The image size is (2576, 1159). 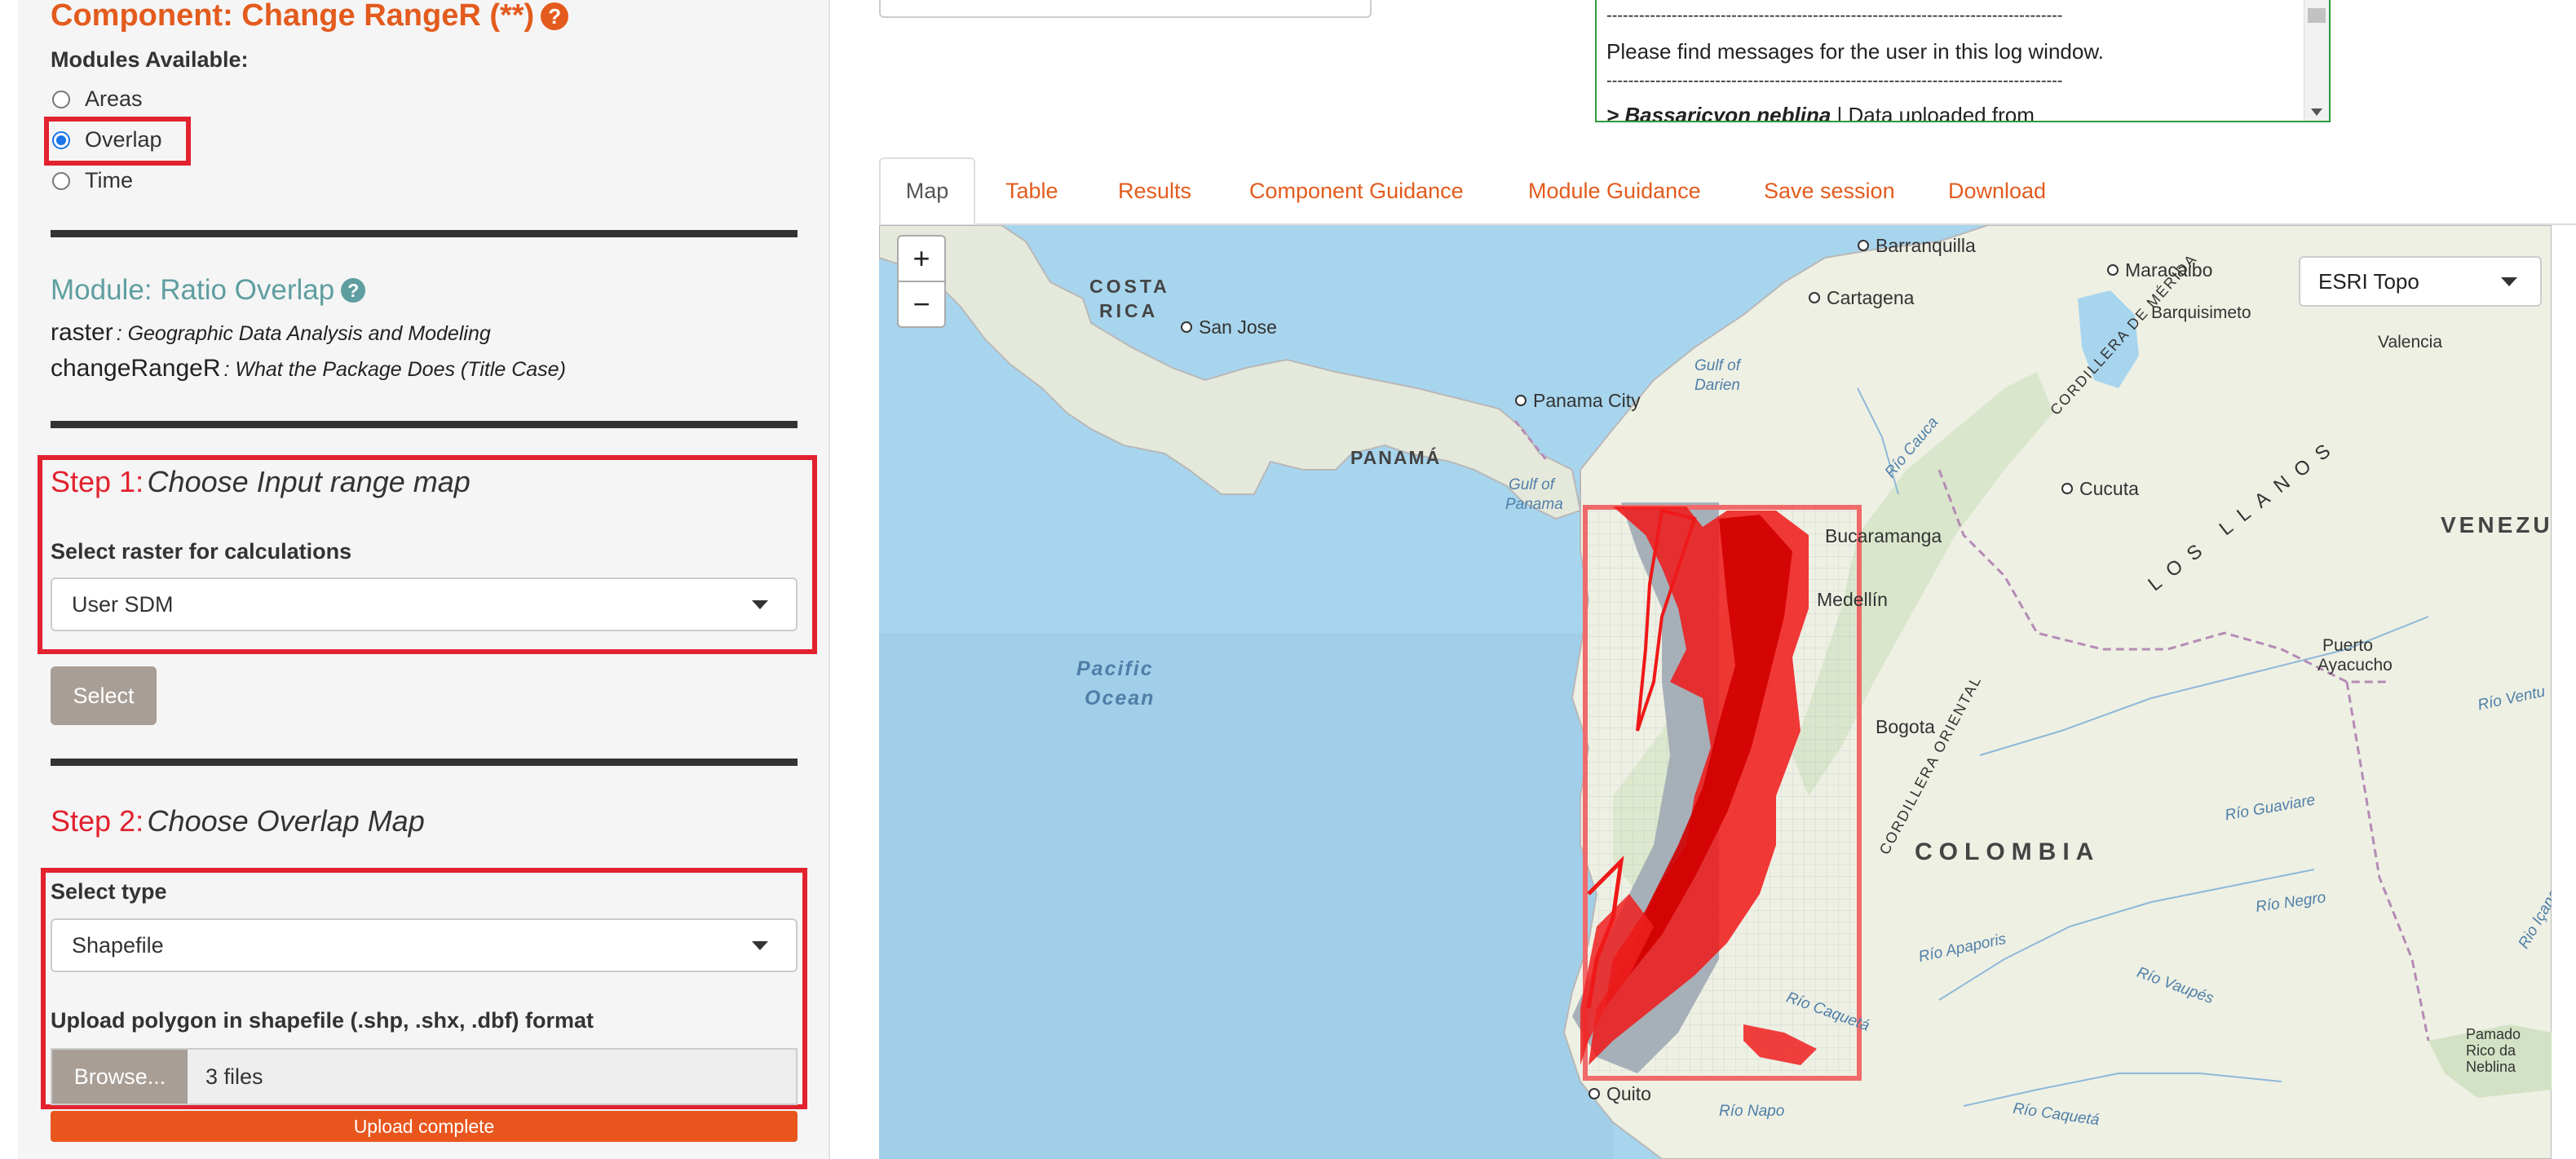 What do you see at coordinates (1917, 246) in the screenshot?
I see `map-label: Barranquilla` at bounding box center [1917, 246].